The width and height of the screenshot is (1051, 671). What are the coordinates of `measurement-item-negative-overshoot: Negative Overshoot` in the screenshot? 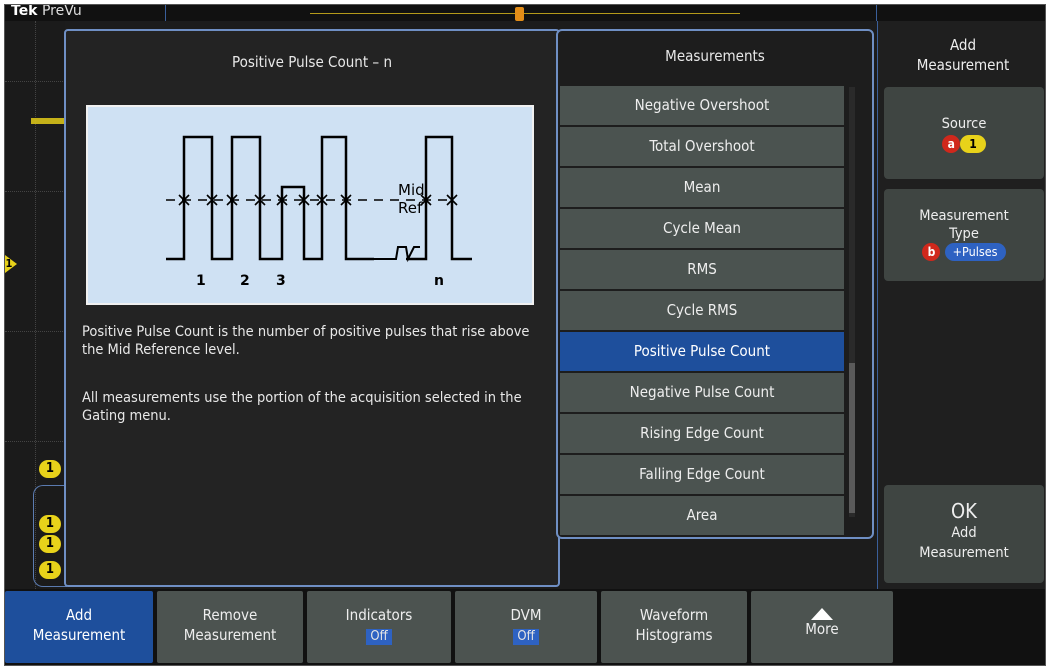 It's located at (702, 105).